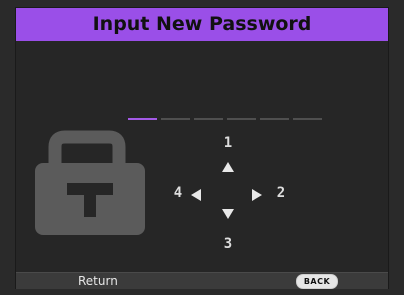  What do you see at coordinates (317, 281) in the screenshot?
I see `back-button: BACK` at bounding box center [317, 281].